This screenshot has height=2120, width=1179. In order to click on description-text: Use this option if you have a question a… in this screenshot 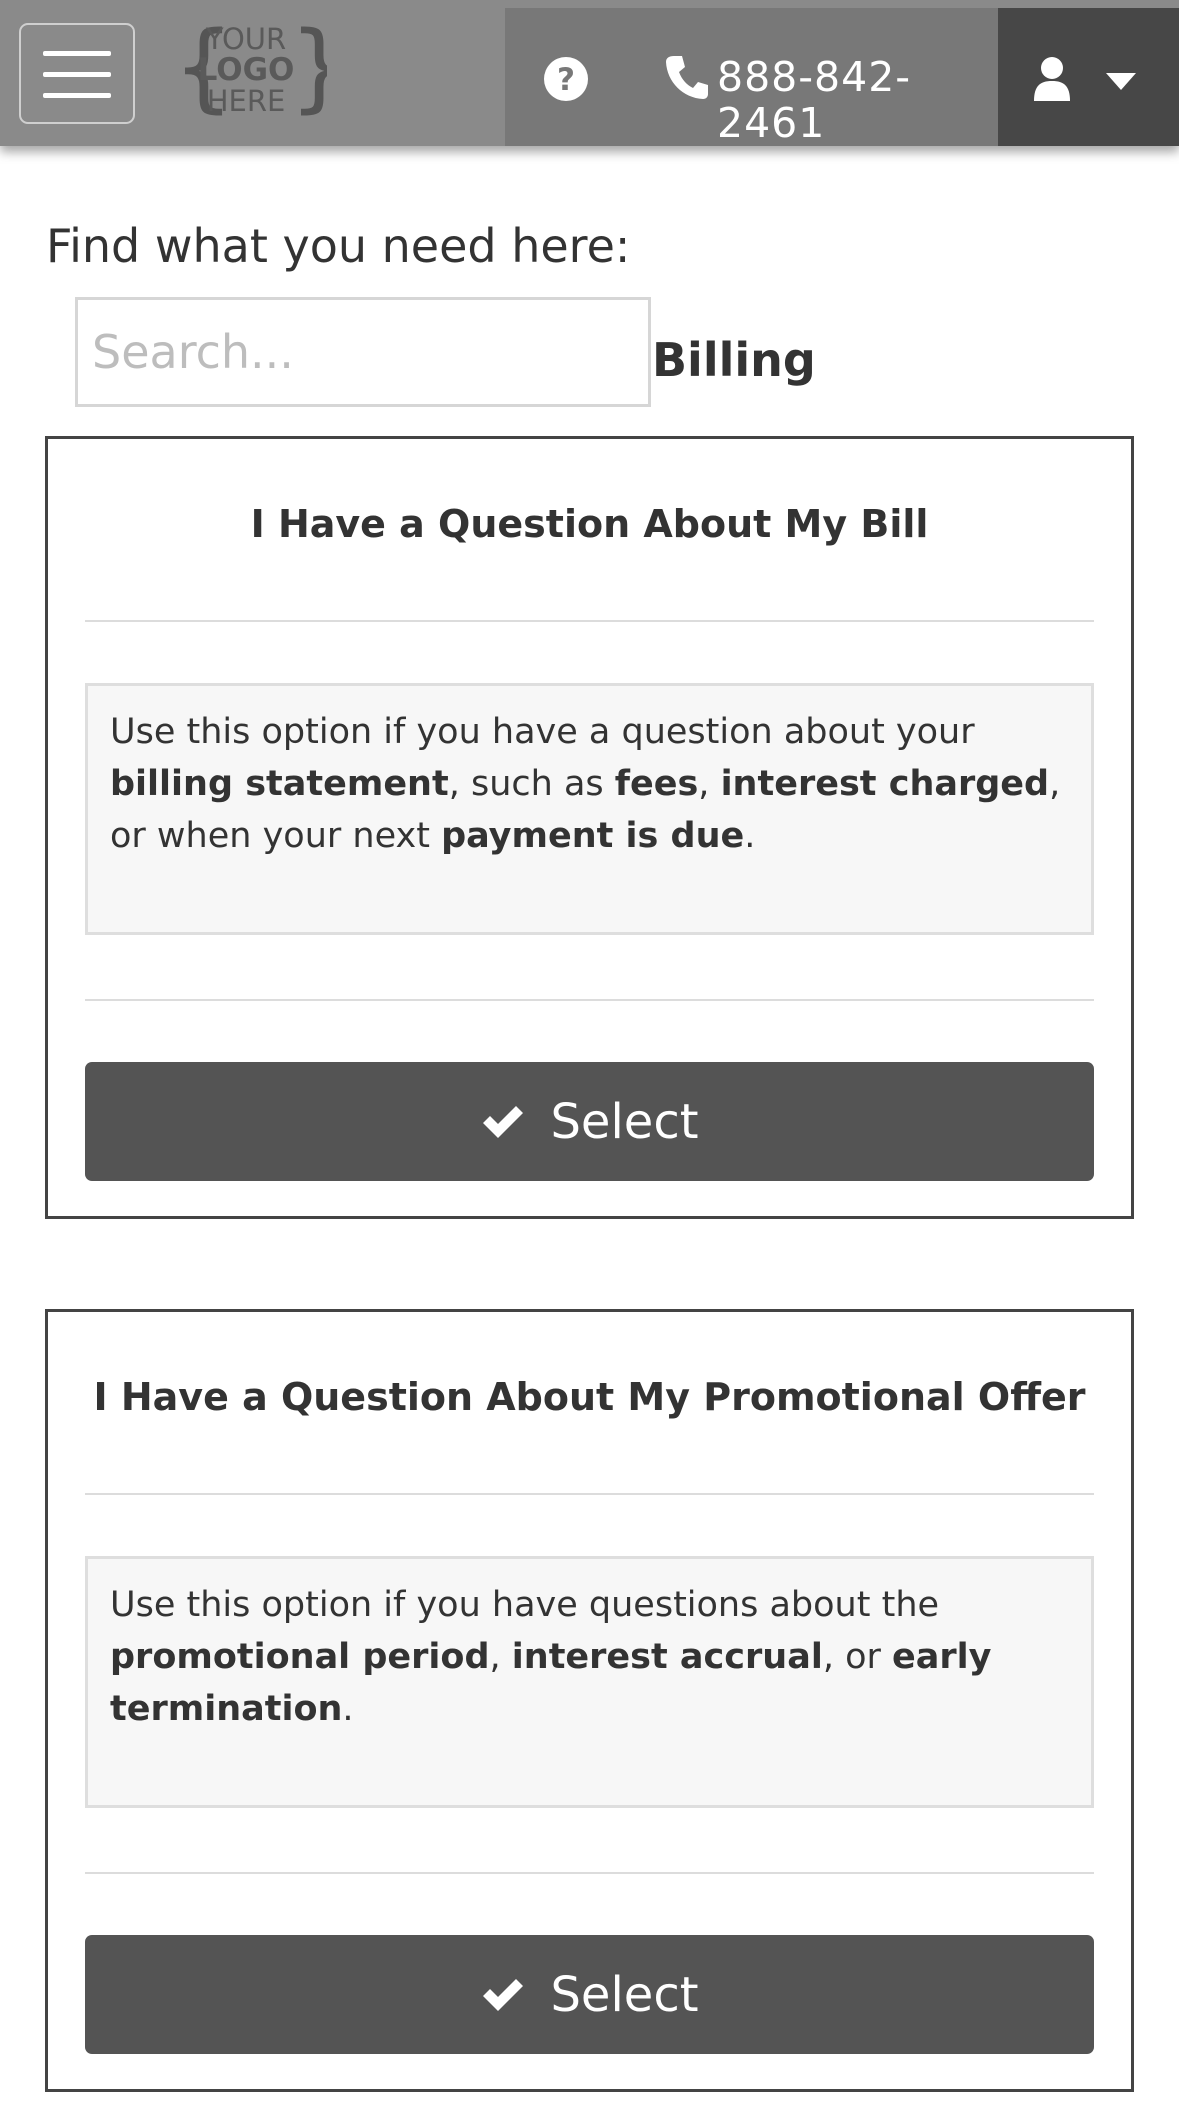, I will do `click(542, 732)`.